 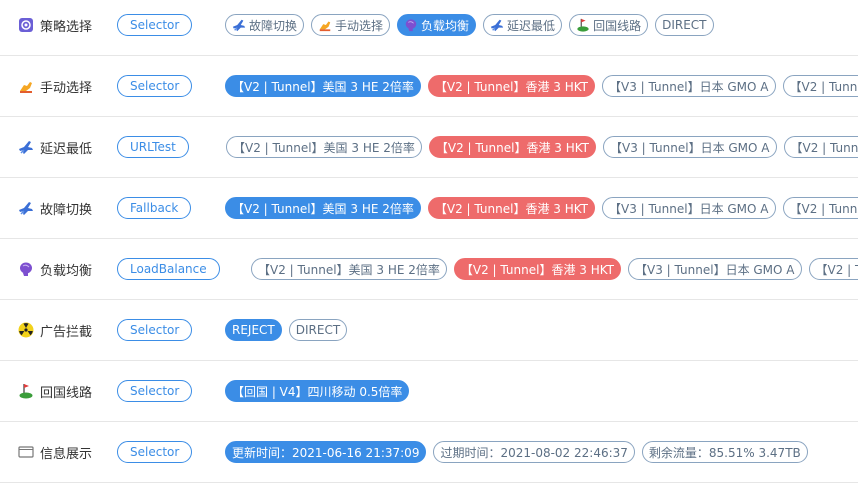 I want to click on proxy-chip: 【回国 | V4】四川移动 0.5倍率, so click(x=317, y=391).